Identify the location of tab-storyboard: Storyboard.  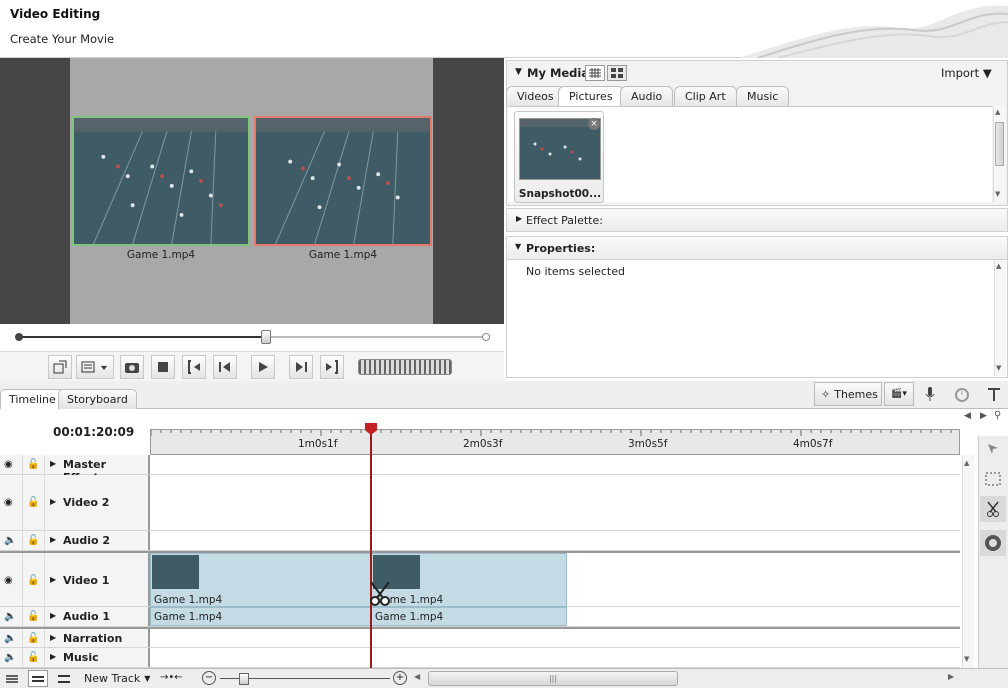
(97, 399).